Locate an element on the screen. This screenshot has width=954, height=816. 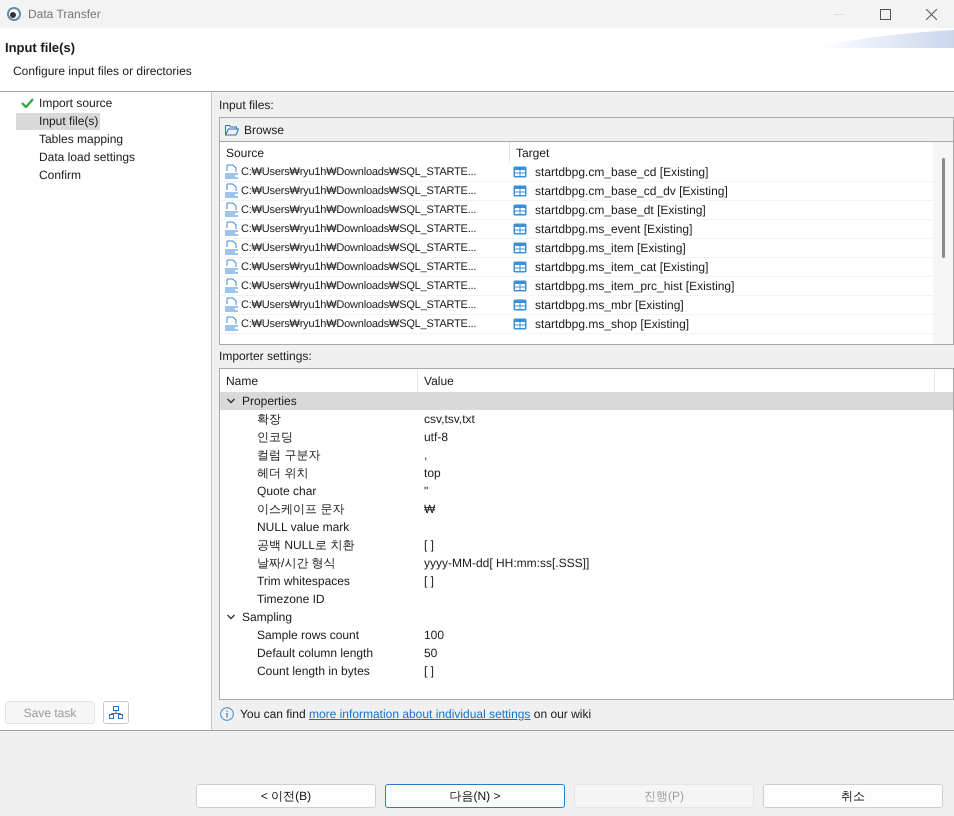
importer-settings-label: Importer settings: is located at coordinates (266, 356).